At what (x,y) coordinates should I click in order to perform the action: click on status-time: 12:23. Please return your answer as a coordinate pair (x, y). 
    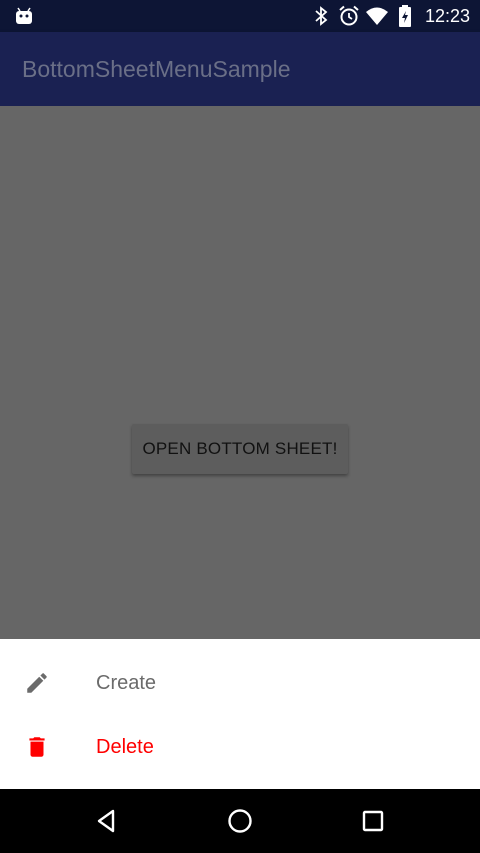
    Looking at the image, I should click on (447, 15).